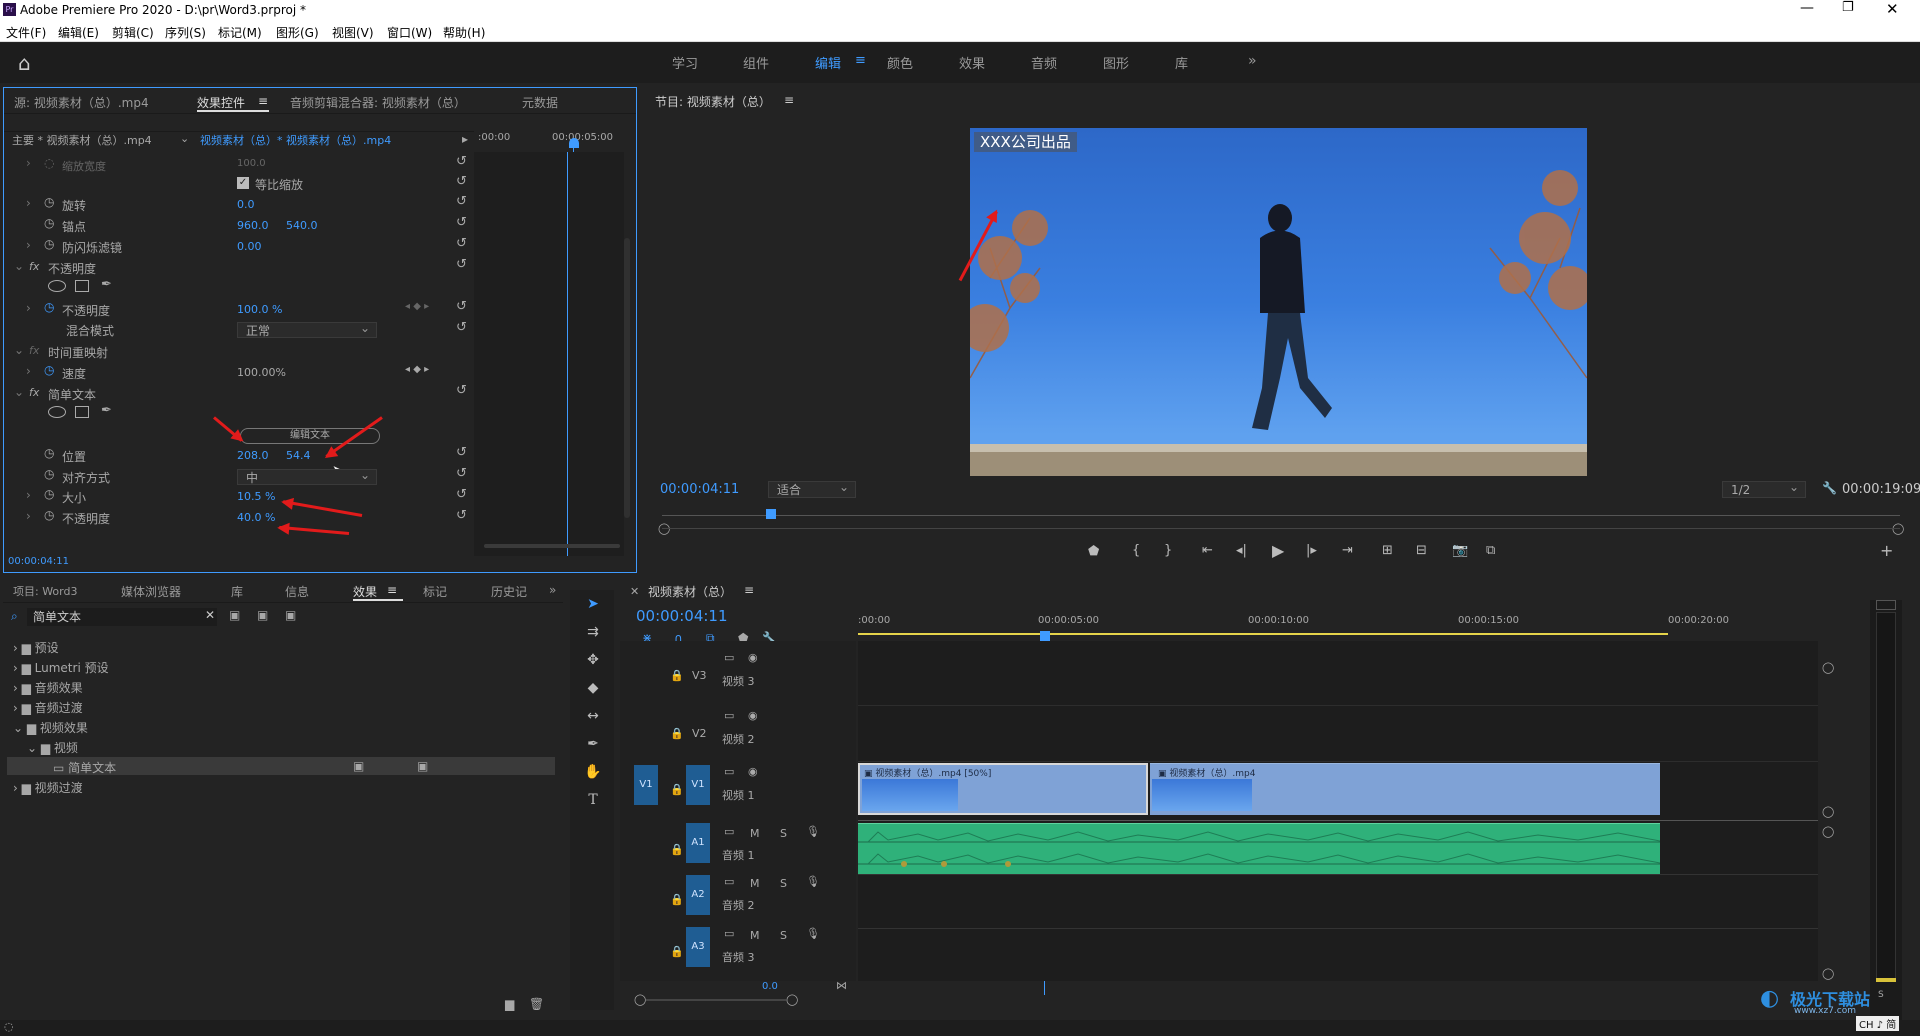 The width and height of the screenshot is (1920, 1036). I want to click on tab-info: 信息, so click(297, 591).